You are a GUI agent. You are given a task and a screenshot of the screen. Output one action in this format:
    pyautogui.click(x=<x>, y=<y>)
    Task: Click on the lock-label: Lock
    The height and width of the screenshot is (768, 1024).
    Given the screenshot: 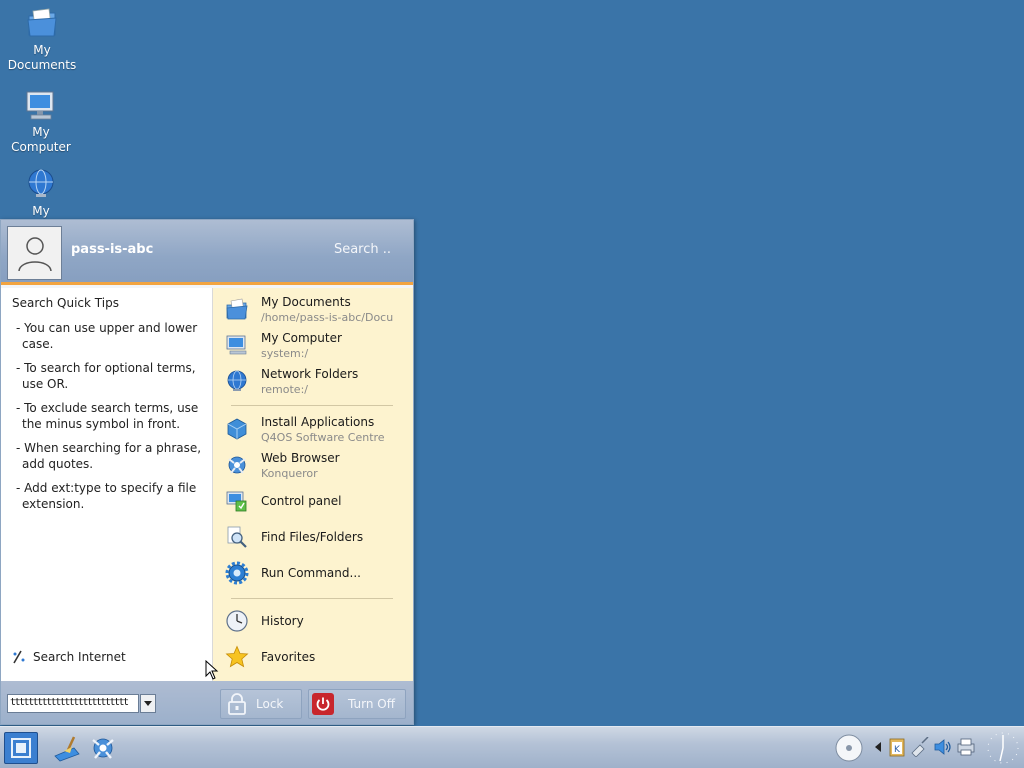 What is the action you would take?
    pyautogui.click(x=270, y=704)
    